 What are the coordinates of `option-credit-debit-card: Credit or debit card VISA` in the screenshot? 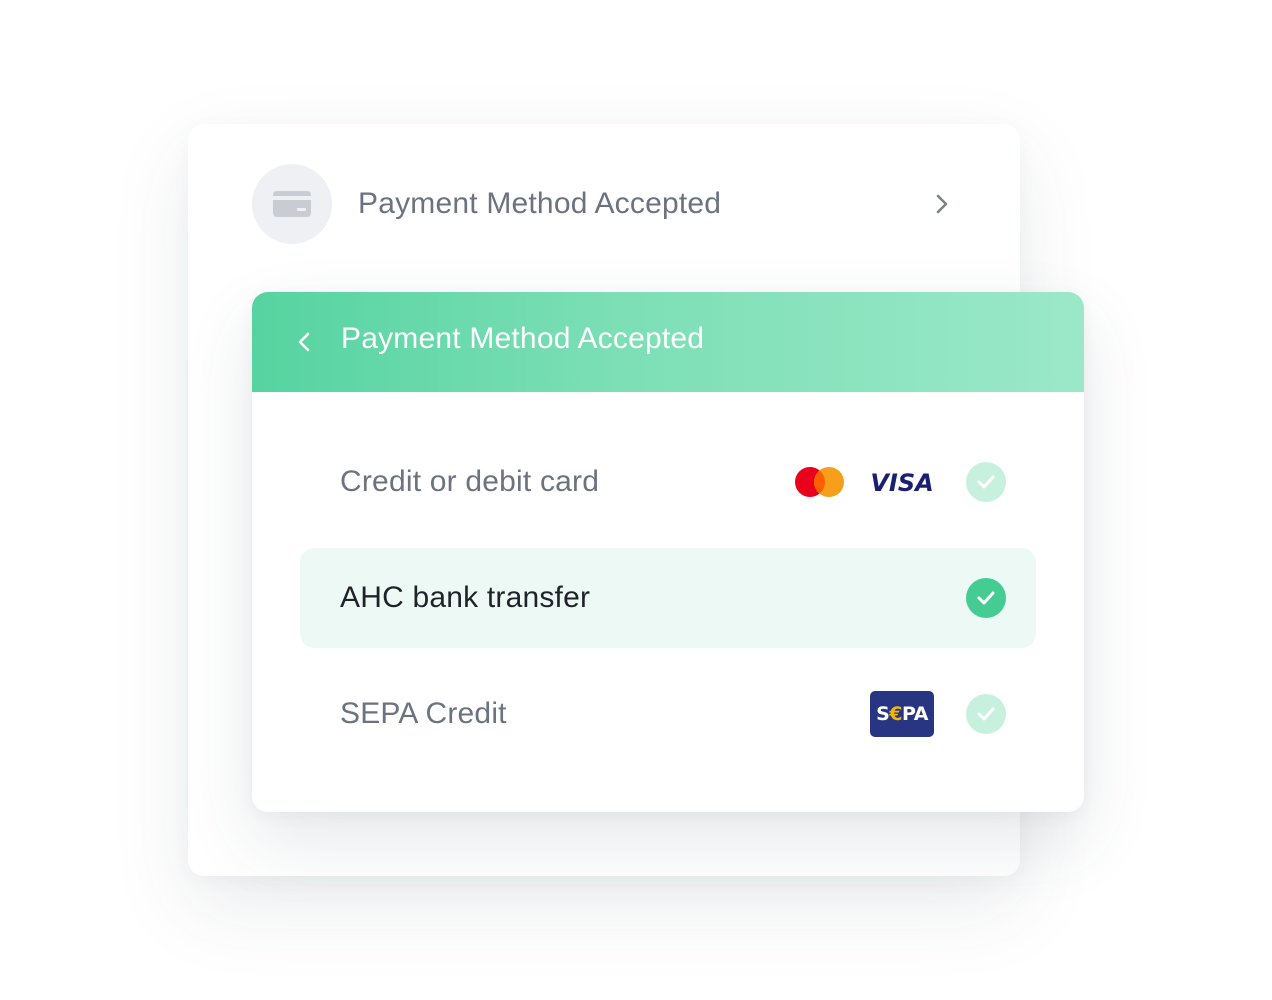 It's located at (668, 482).